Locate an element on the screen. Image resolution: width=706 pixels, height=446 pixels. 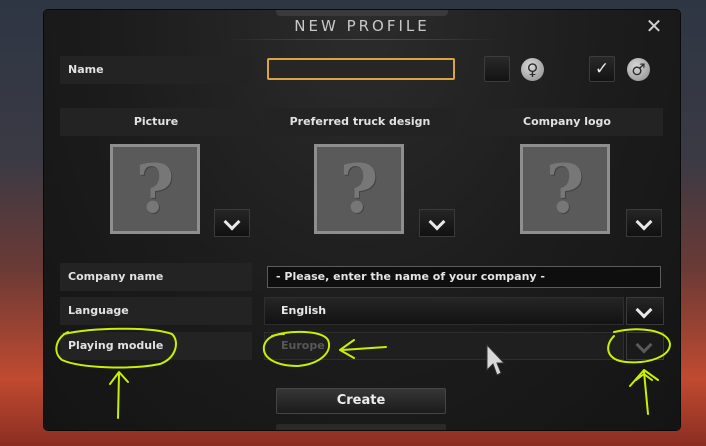
company-logo-dropdown-button is located at coordinates (644, 223).